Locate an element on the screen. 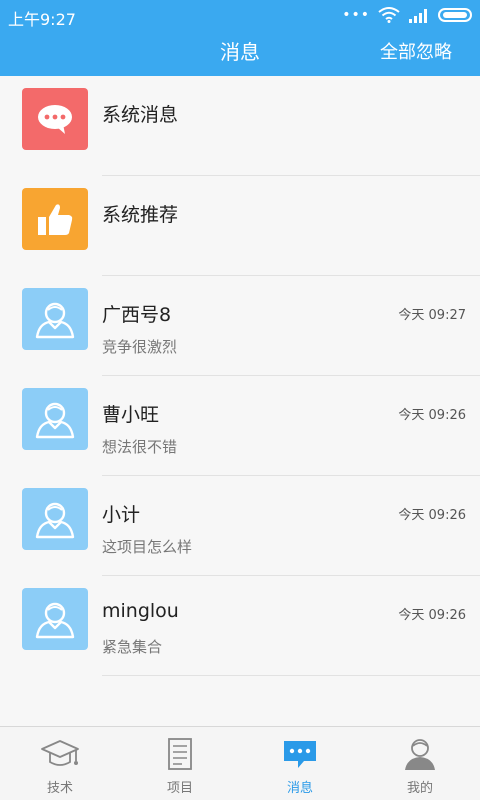 The width and height of the screenshot is (480, 800). document-icon is located at coordinates (180, 754).